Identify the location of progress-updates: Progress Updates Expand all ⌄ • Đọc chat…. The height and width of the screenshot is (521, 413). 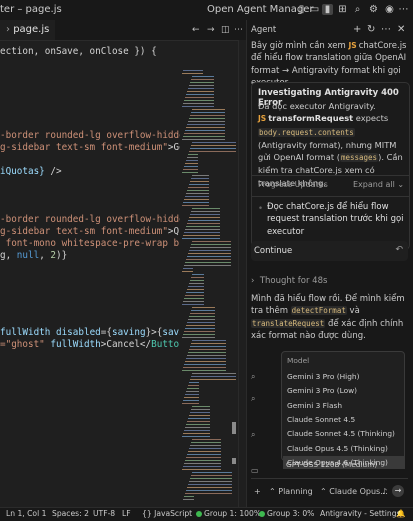
(330, 212).